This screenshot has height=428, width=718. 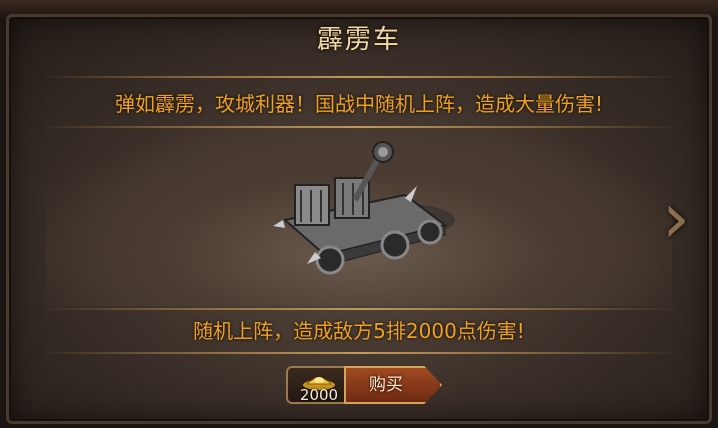 What do you see at coordinates (359, 331) in the screenshot?
I see `item-effect-text: 随机上阵，造成敌方5排2000点伤害!` at bounding box center [359, 331].